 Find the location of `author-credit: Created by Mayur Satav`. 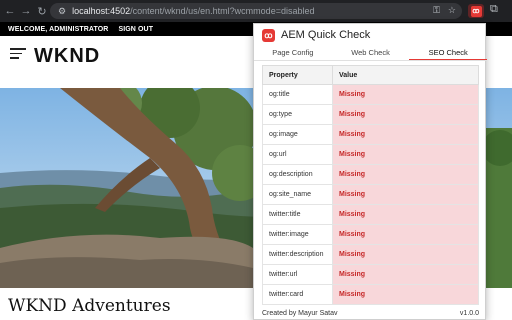

author-credit: Created by Mayur Satav is located at coordinates (300, 313).